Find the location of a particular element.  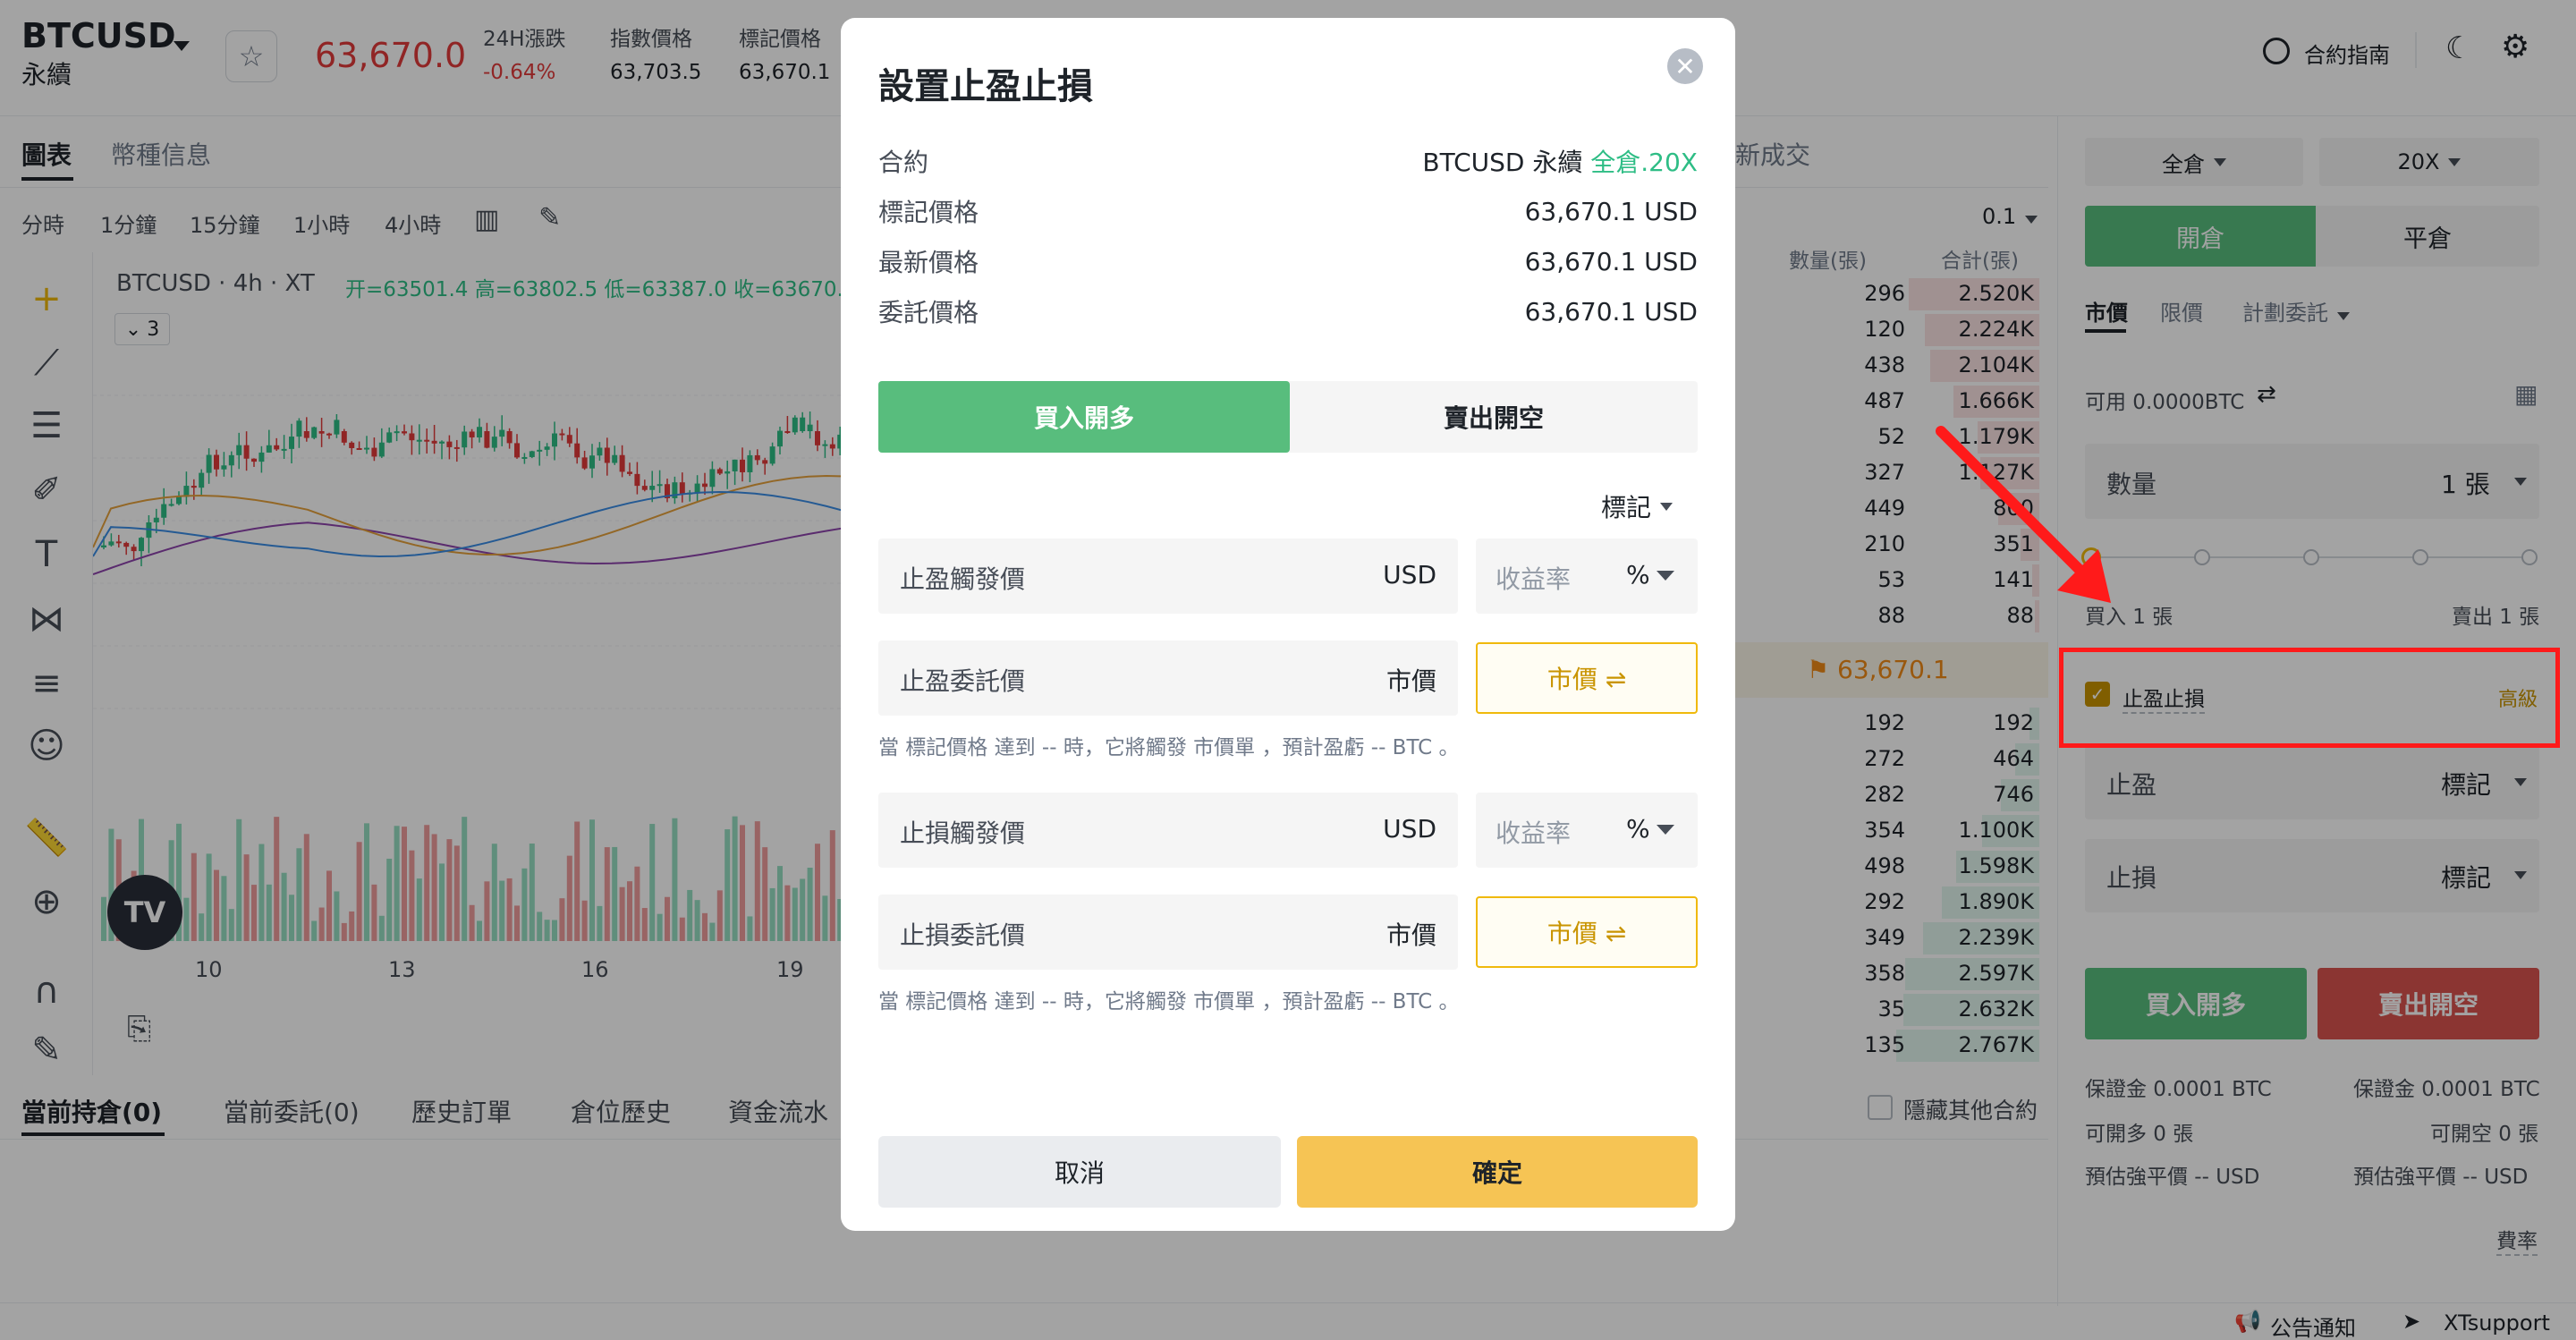

info-key: 委託價格 is located at coordinates (928, 312).